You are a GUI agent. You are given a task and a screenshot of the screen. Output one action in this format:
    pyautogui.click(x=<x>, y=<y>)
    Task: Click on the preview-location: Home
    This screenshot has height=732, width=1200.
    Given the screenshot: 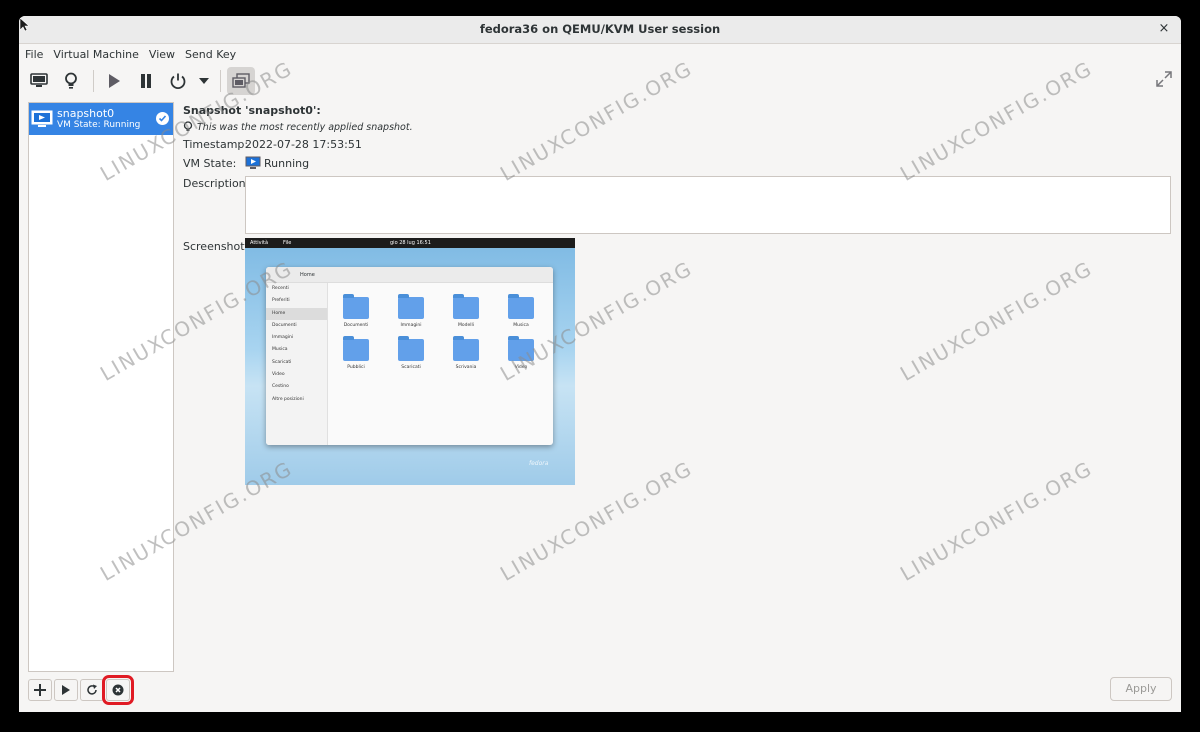 What is the action you would take?
    pyautogui.click(x=307, y=275)
    